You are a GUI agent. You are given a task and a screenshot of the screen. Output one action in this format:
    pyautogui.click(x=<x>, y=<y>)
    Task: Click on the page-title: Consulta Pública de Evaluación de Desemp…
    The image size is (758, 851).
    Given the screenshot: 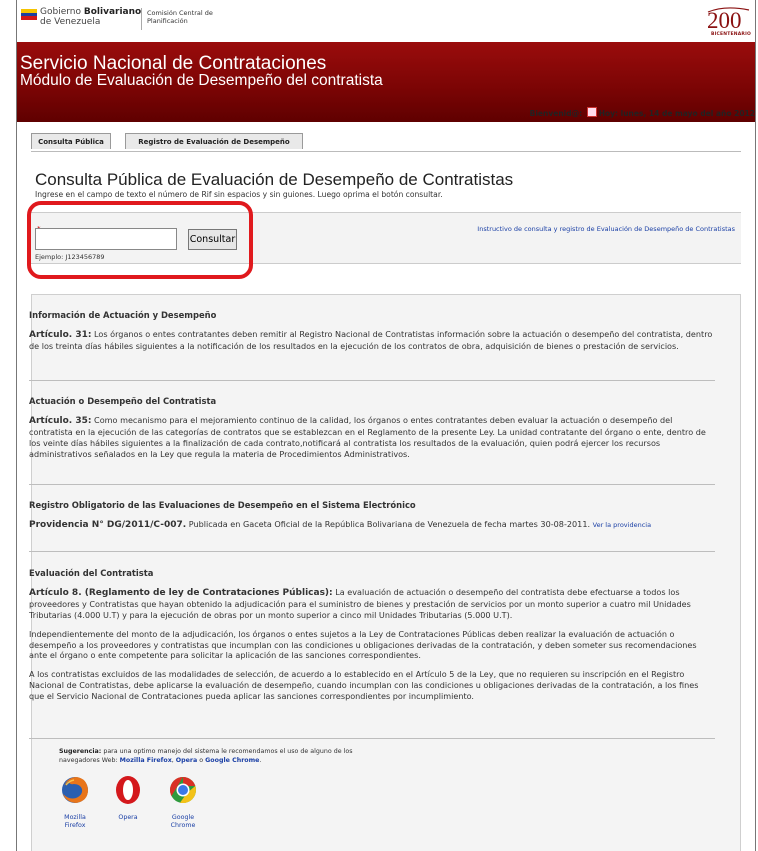 What is the action you would take?
    pyautogui.click(x=274, y=179)
    